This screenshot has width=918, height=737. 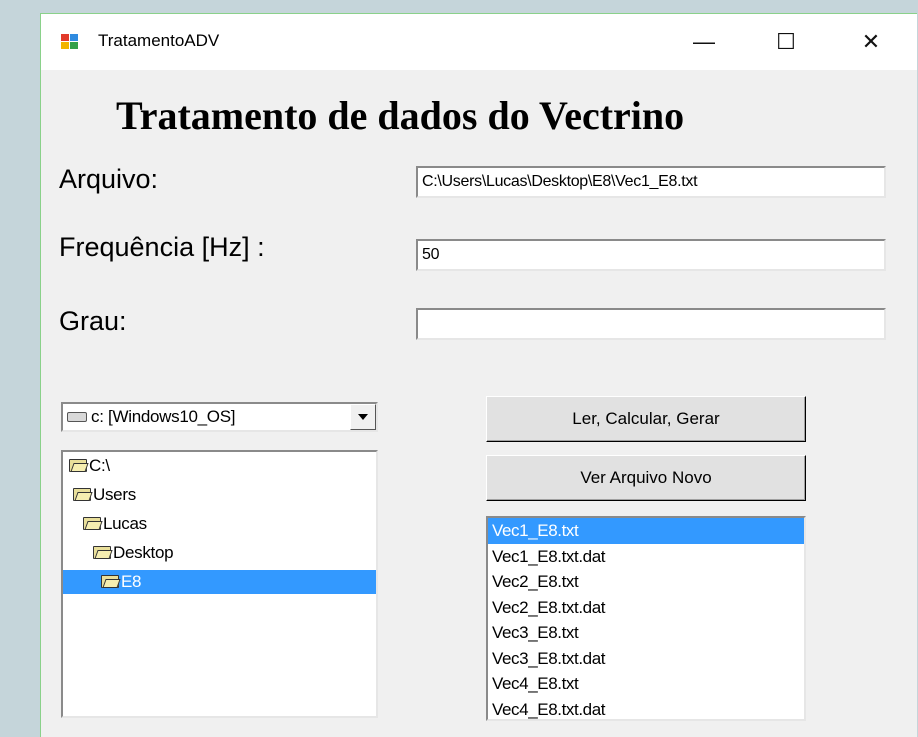 What do you see at coordinates (77, 417) in the screenshot?
I see `drive-icon` at bounding box center [77, 417].